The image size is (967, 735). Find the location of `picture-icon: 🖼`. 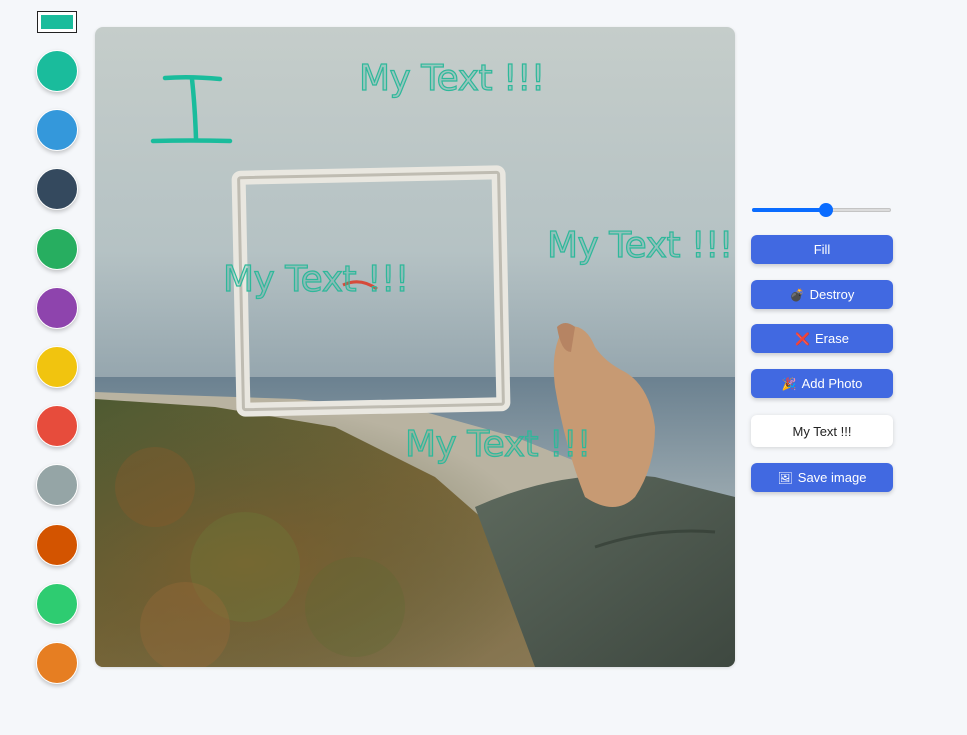

picture-icon: 🖼 is located at coordinates (785, 477).